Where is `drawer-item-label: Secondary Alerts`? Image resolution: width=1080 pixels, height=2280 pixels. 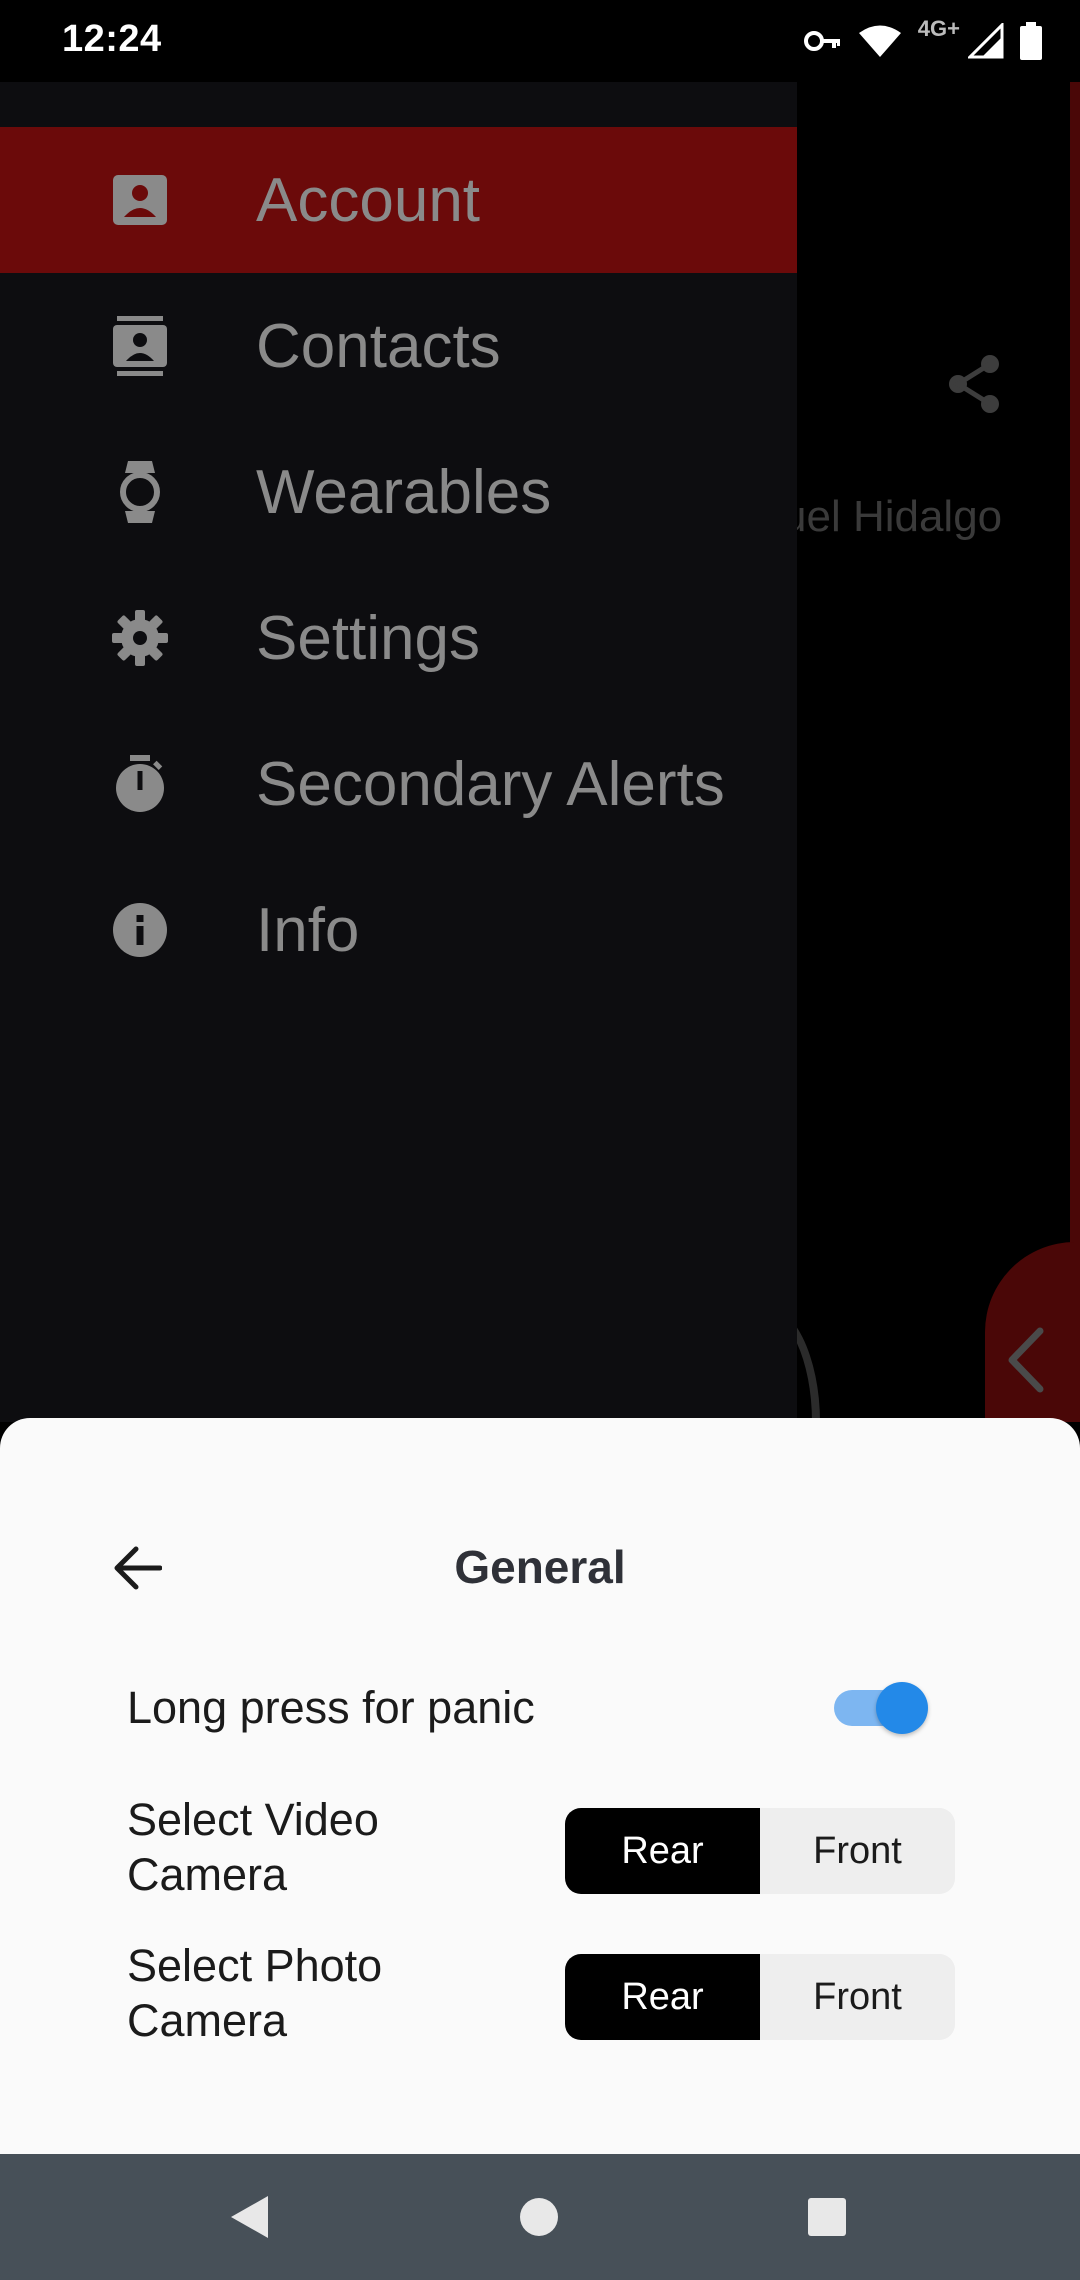
drawer-item-label: Secondary Alerts is located at coordinates (490, 784).